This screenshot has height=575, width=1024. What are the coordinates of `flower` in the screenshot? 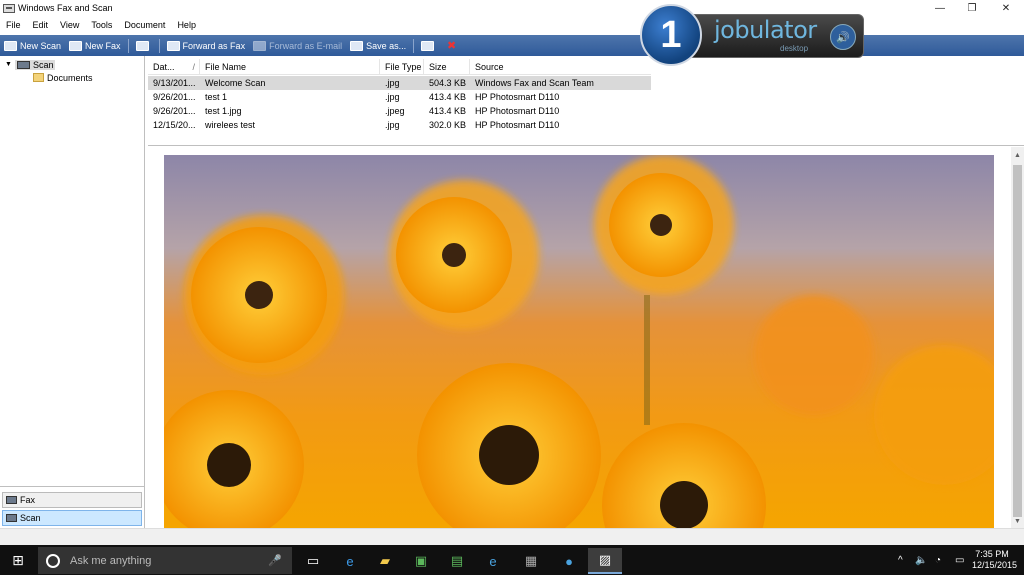 It's located at (259, 295).